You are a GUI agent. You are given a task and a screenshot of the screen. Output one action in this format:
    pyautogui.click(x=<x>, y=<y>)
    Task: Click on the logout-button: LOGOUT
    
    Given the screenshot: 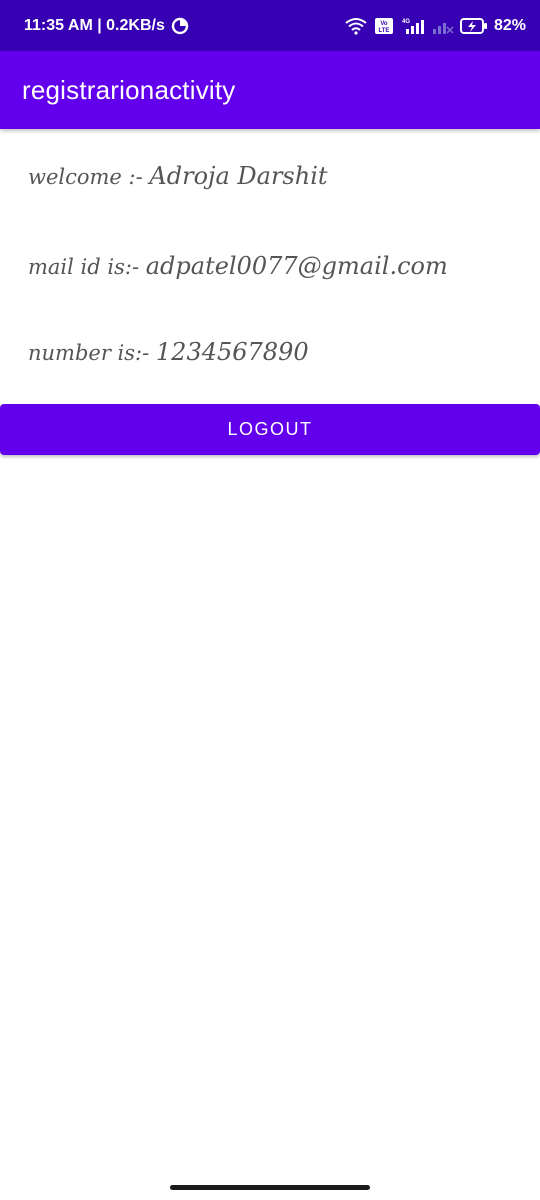 What is the action you would take?
    pyautogui.click(x=270, y=429)
    